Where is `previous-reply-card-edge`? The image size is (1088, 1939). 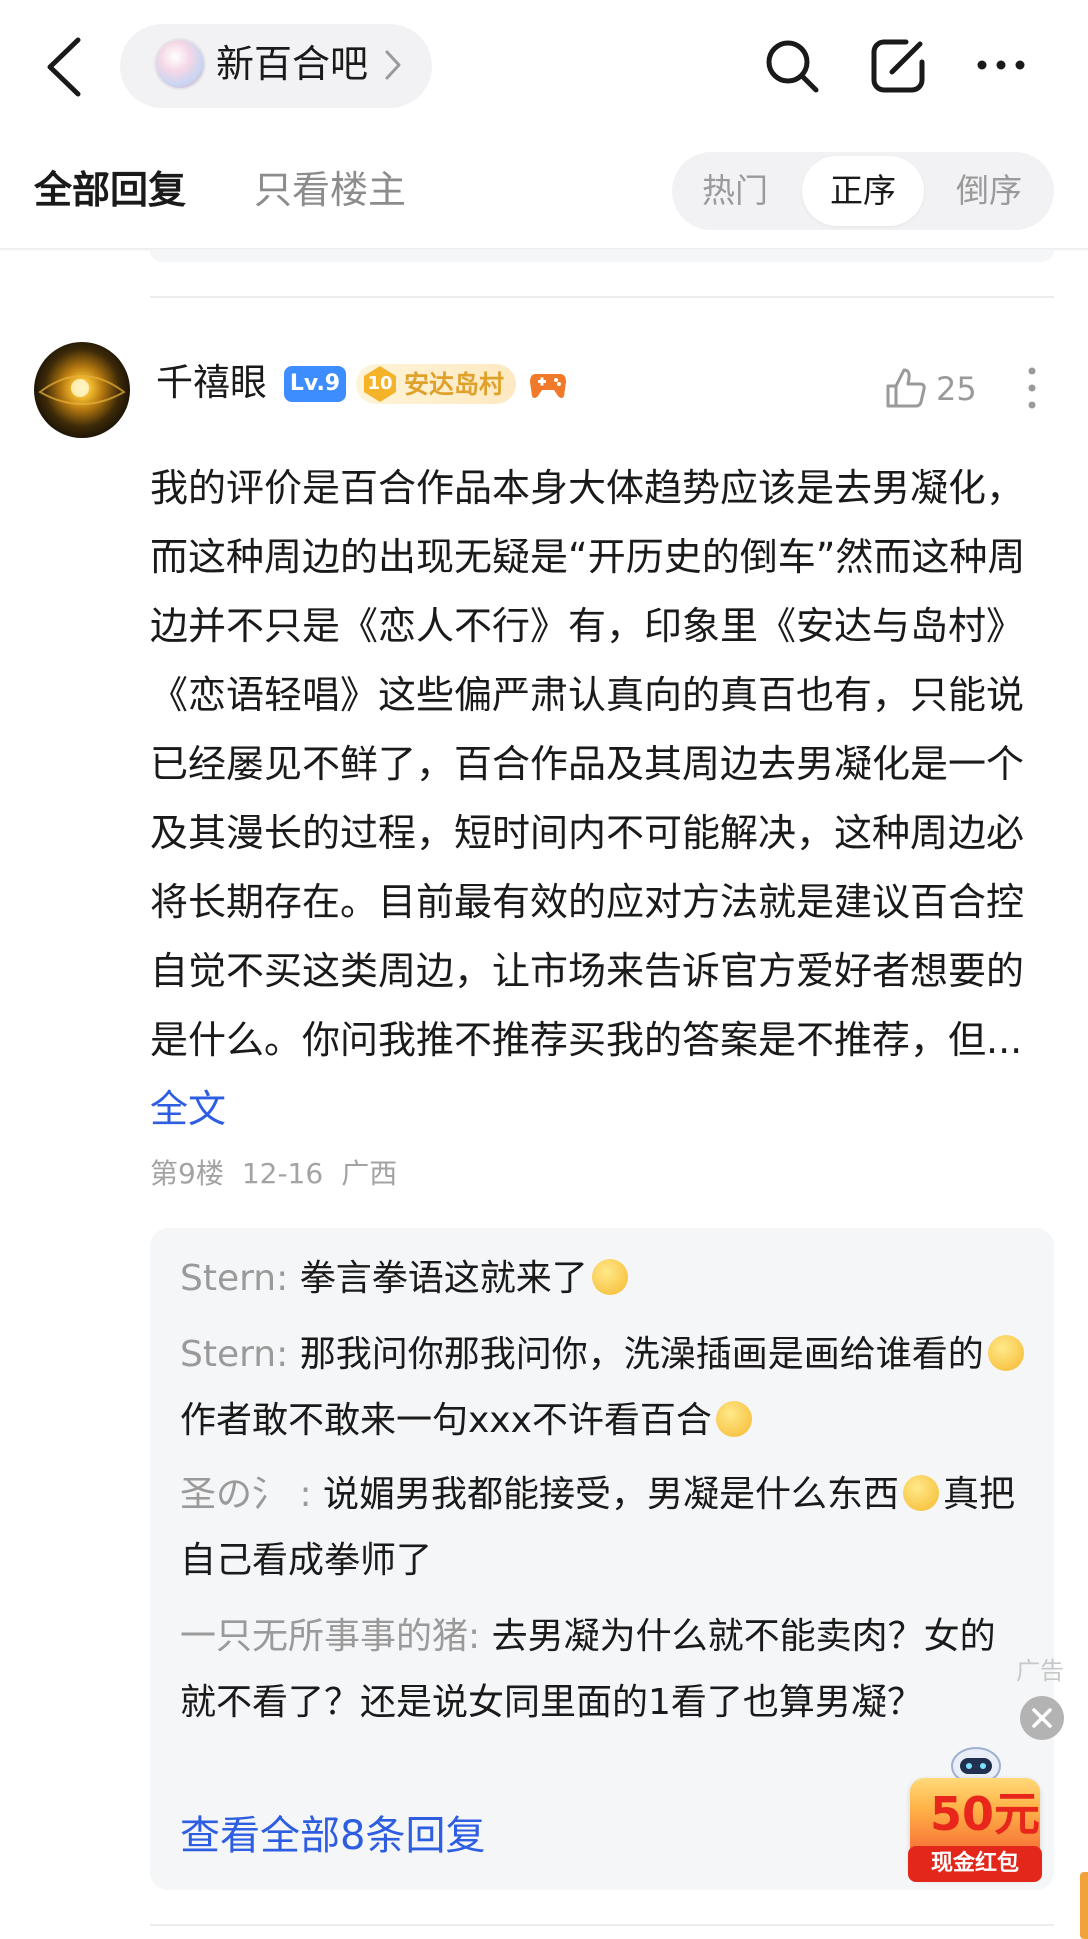 previous-reply-card-edge is located at coordinates (602, 256).